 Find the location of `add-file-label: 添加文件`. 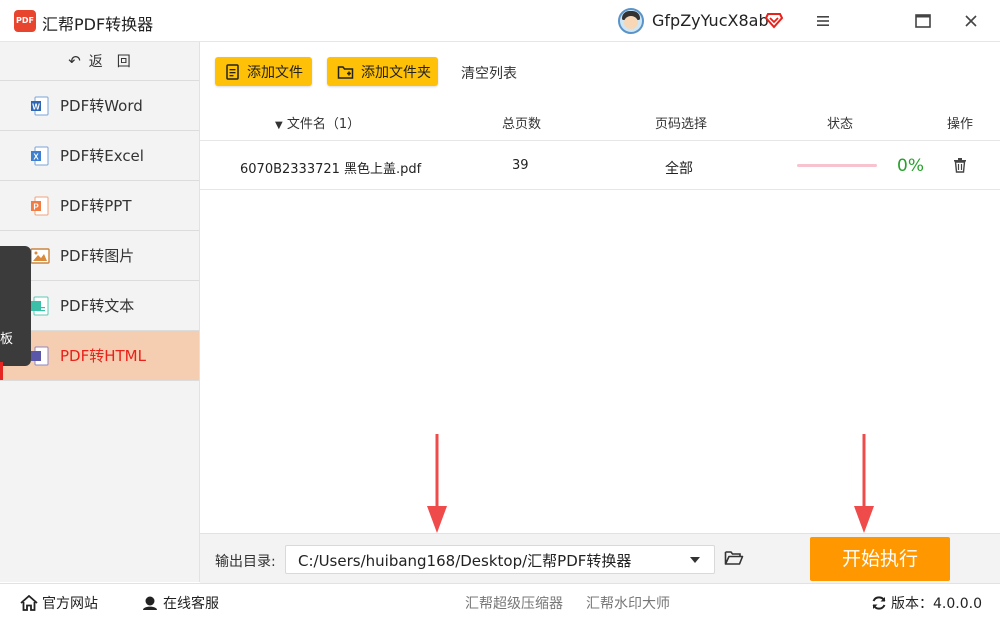

add-file-label: 添加文件 is located at coordinates (275, 72).